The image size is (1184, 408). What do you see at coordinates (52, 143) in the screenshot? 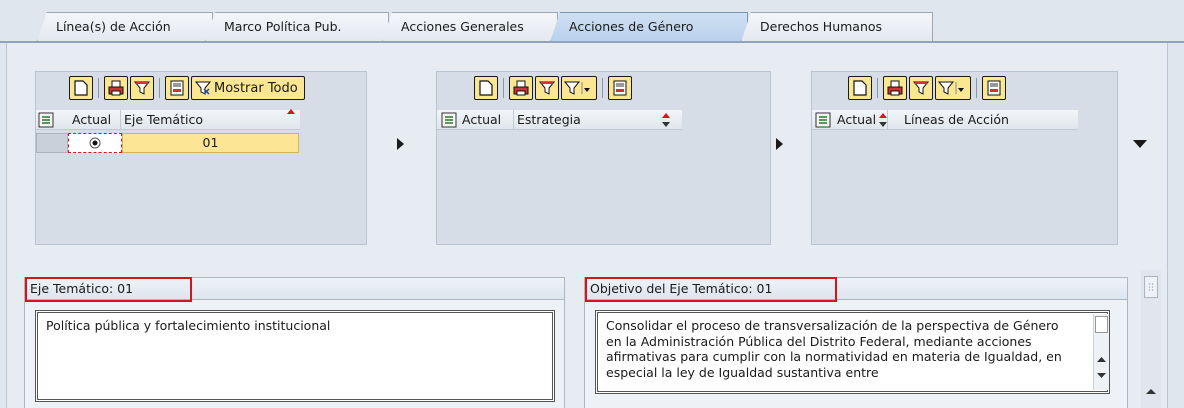
I see `row-selector` at bounding box center [52, 143].